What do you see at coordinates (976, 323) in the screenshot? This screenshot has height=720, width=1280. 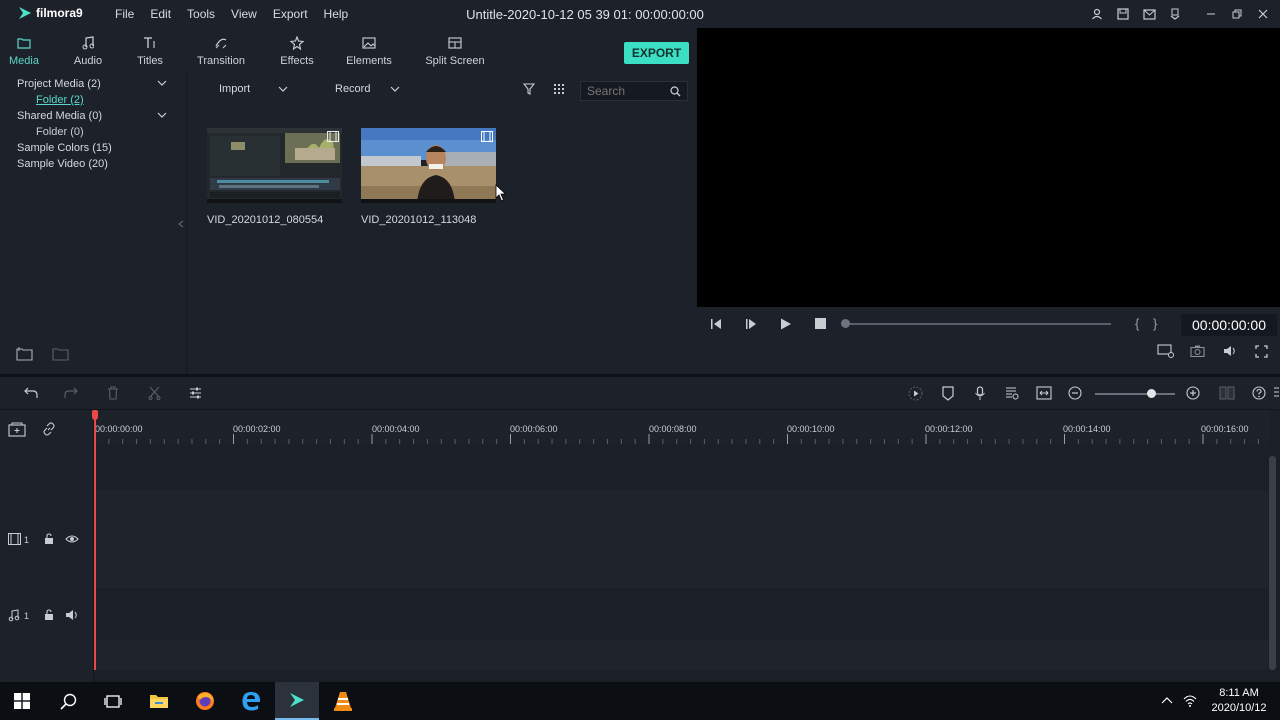 I see `preview-progress-track` at bounding box center [976, 323].